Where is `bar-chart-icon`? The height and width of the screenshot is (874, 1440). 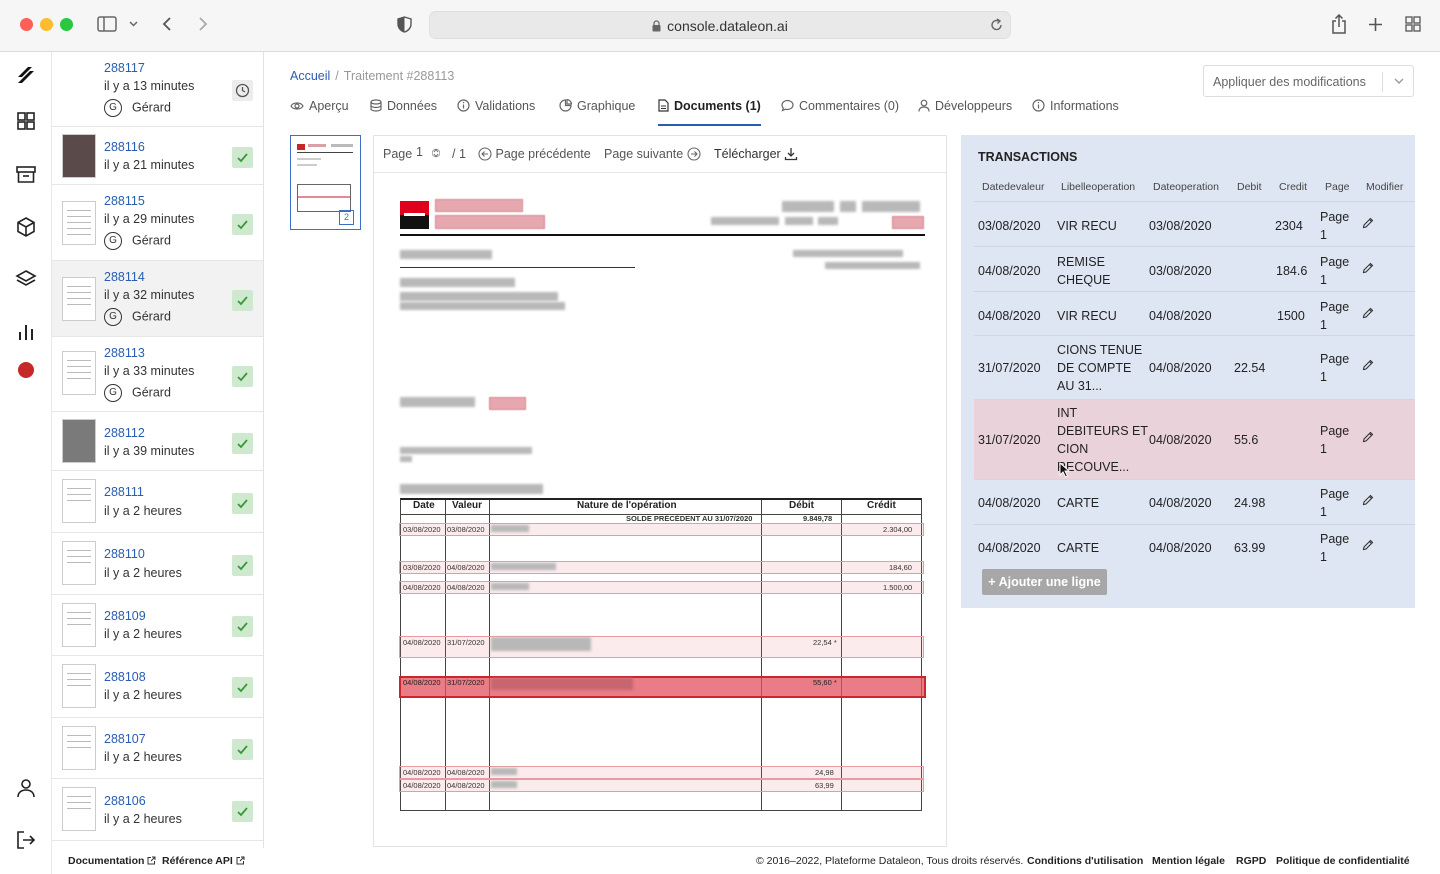 bar-chart-icon is located at coordinates (26, 332).